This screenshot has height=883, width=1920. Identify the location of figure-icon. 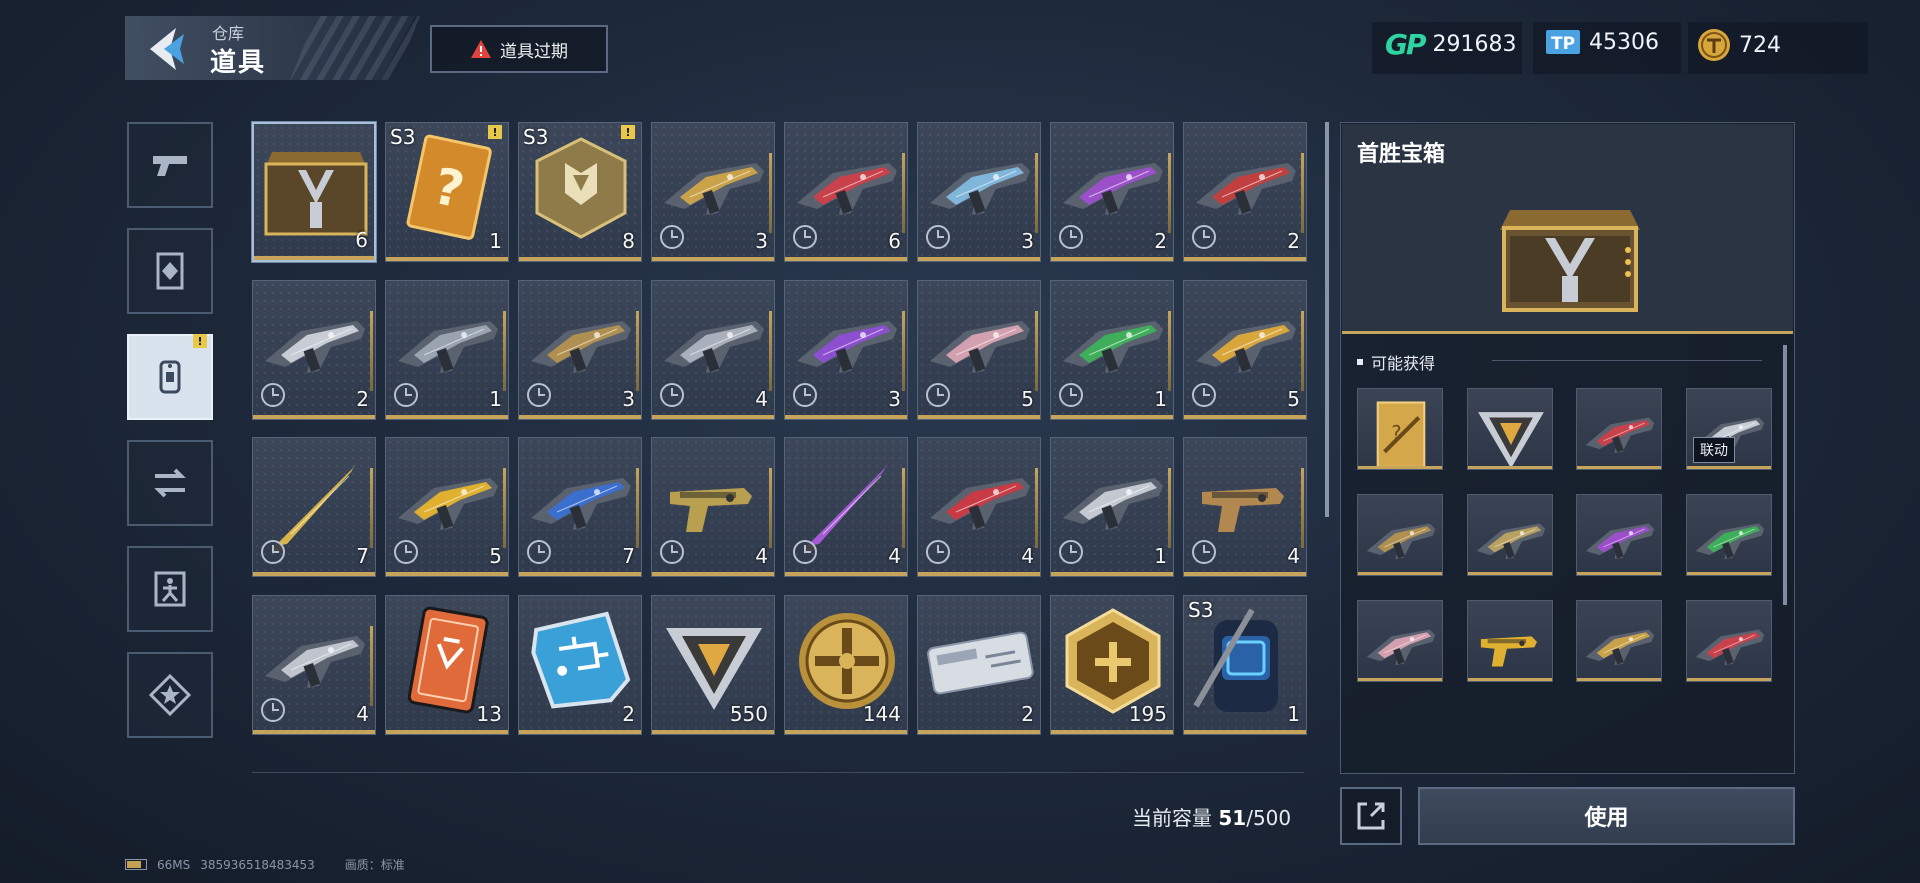
(170, 589).